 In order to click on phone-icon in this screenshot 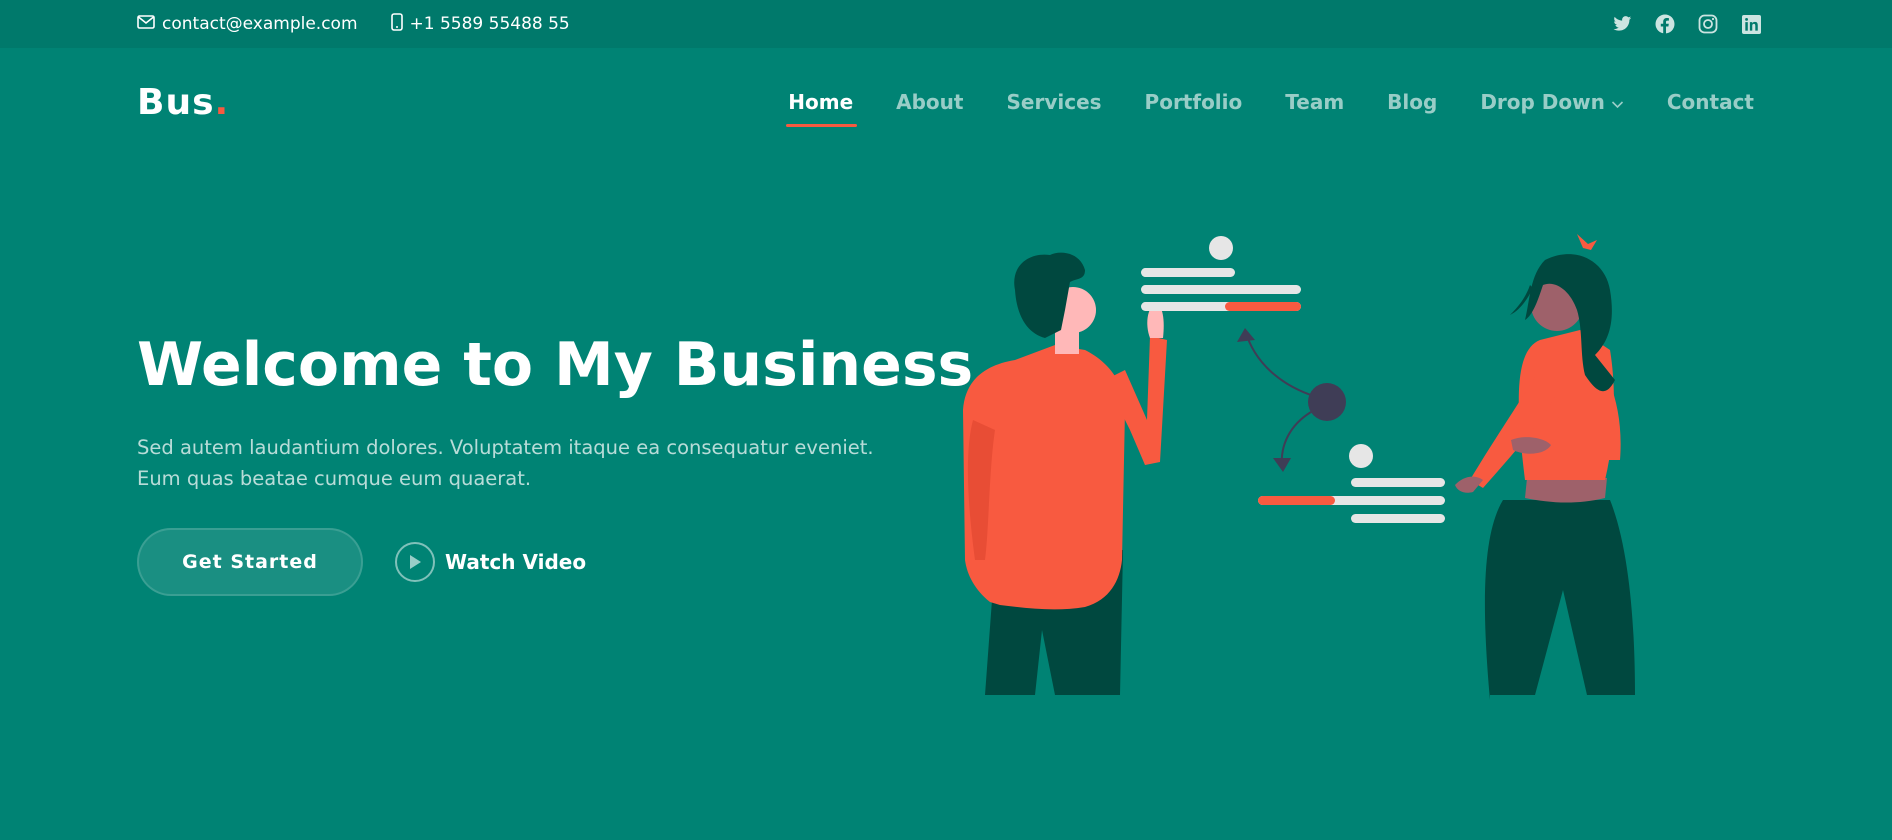, I will do `click(396, 24)`.